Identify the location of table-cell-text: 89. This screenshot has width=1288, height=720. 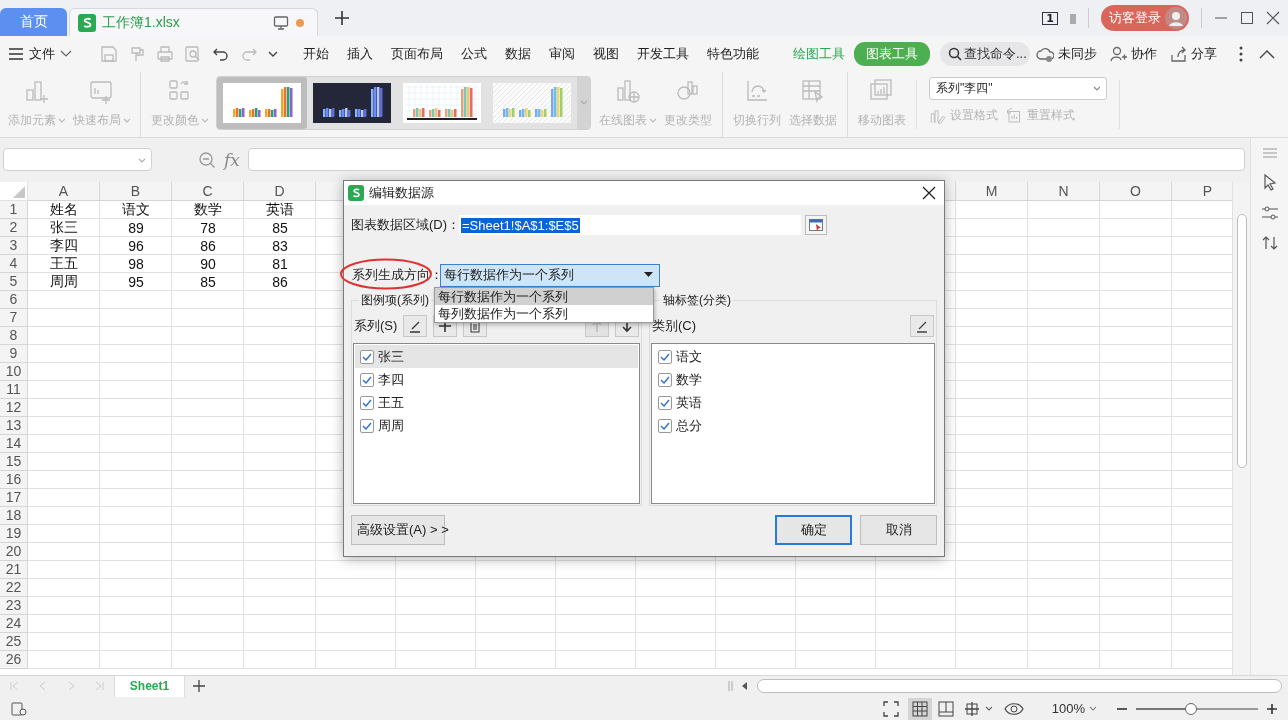
(136, 227).